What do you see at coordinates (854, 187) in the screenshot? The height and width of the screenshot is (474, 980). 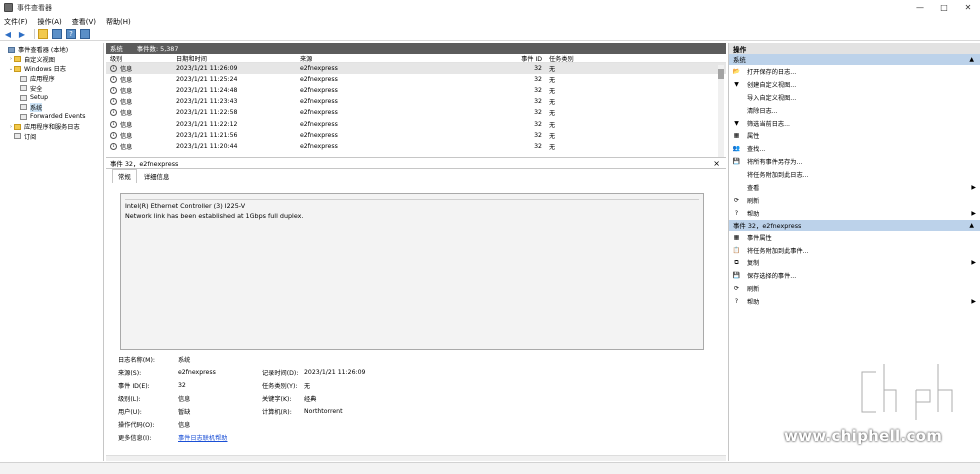 I see `action-item: 查看 ▶` at bounding box center [854, 187].